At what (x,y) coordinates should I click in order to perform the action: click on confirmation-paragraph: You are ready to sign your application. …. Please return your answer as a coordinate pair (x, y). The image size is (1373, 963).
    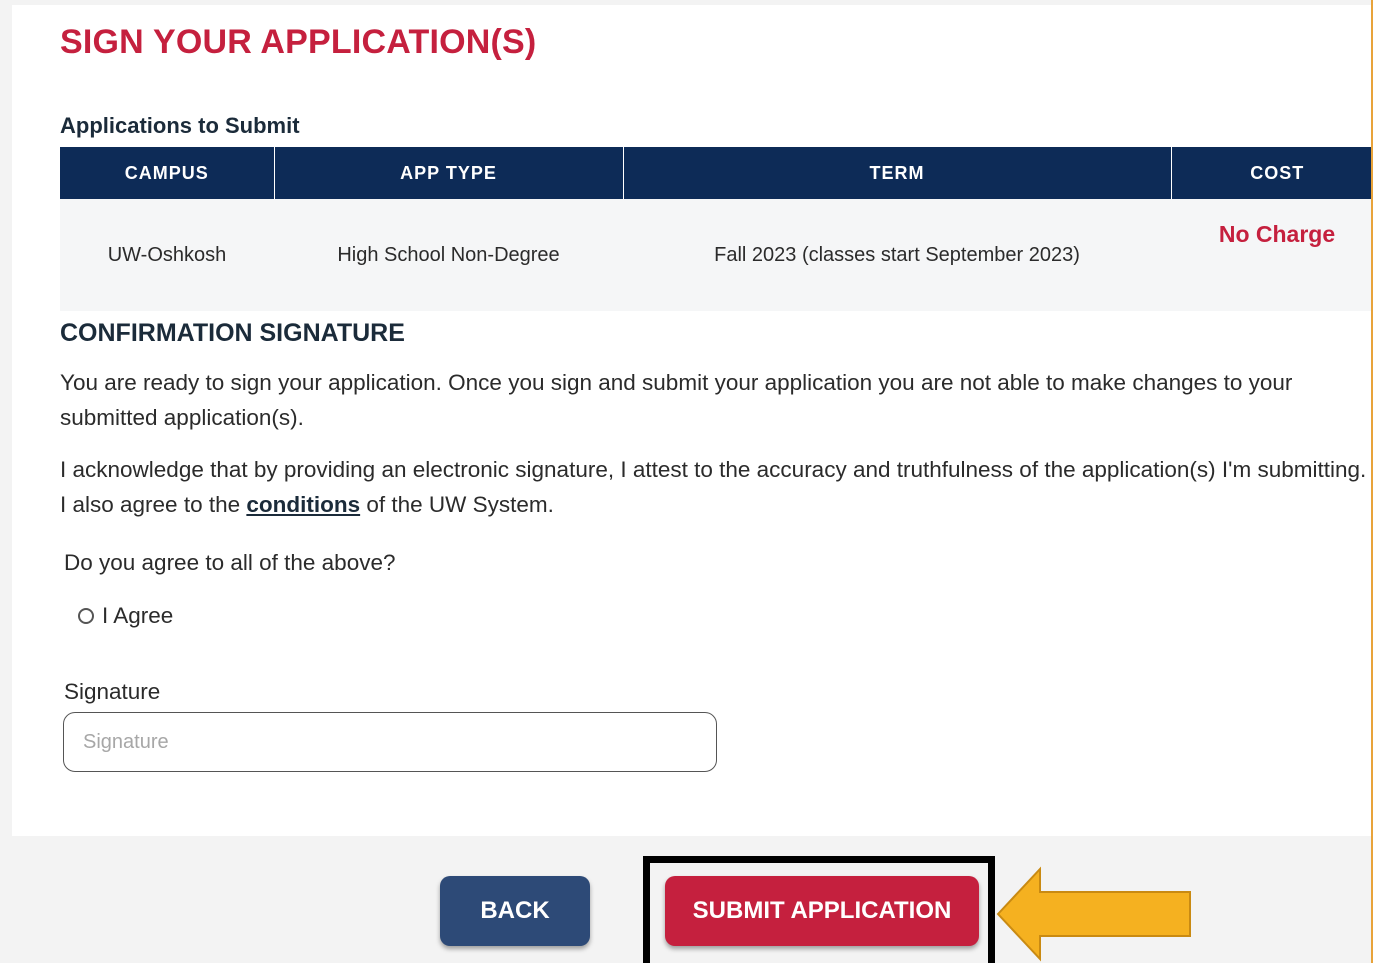
    Looking at the image, I should click on (676, 400).